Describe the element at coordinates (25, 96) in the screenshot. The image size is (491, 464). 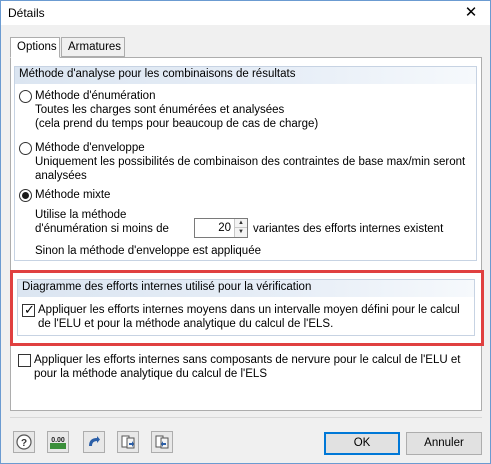
I see `enumeration-radio` at that location.